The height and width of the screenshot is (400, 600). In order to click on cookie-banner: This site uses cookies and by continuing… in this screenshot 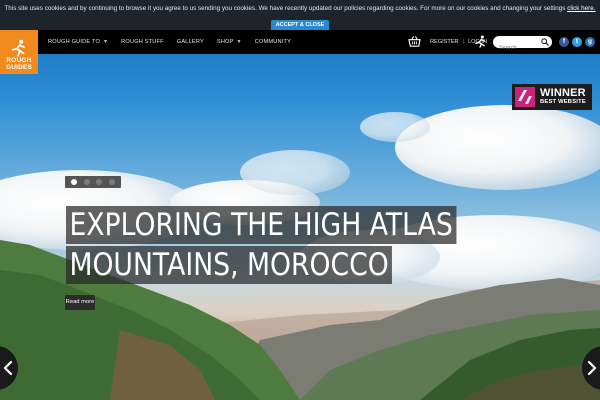, I will do `click(300, 15)`.